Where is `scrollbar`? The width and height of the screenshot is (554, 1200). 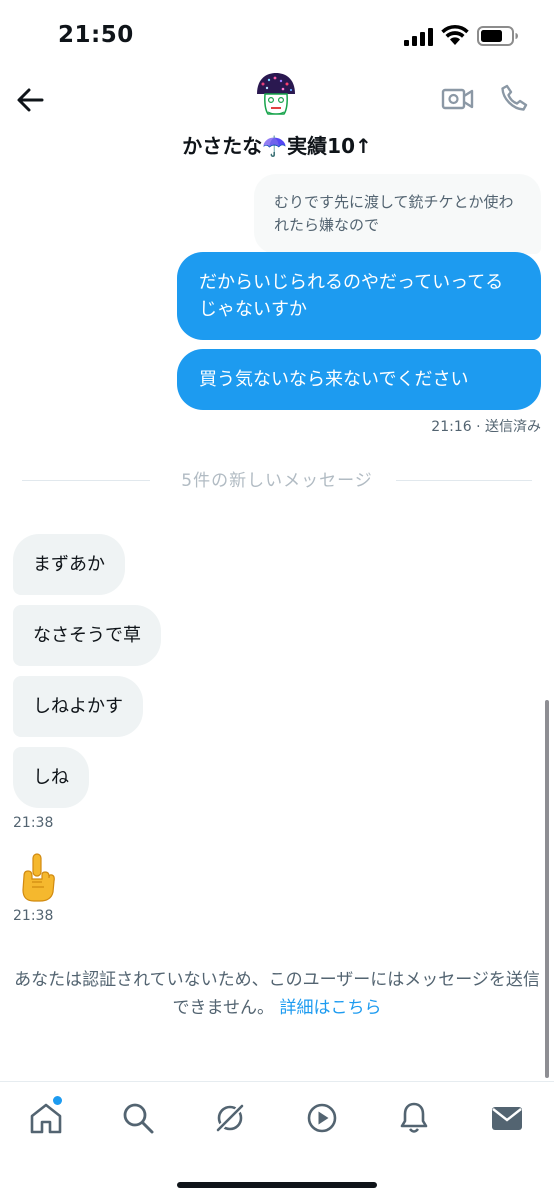 scrollbar is located at coordinates (547, 889).